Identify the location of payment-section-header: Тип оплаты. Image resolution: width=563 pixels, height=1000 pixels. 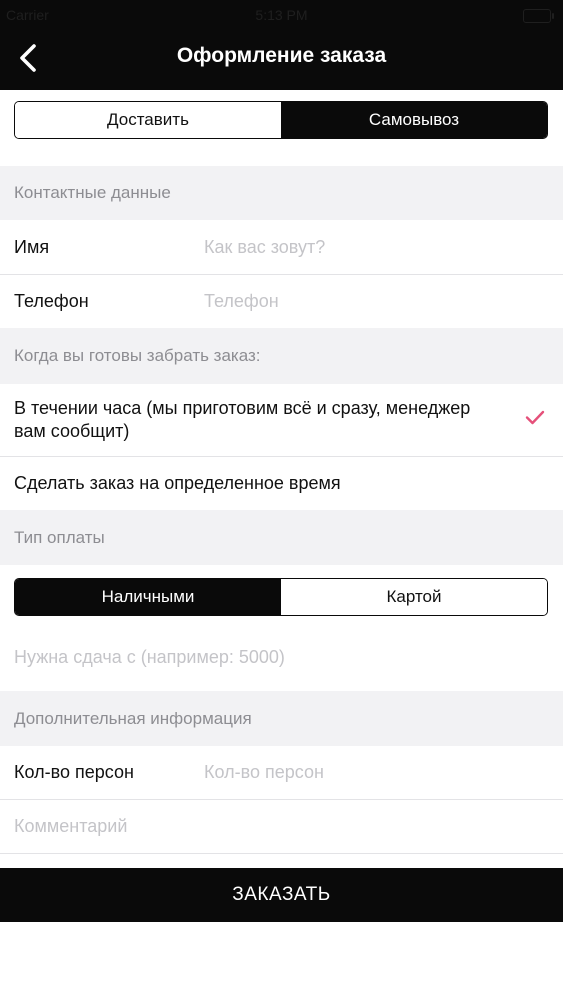
(281, 537).